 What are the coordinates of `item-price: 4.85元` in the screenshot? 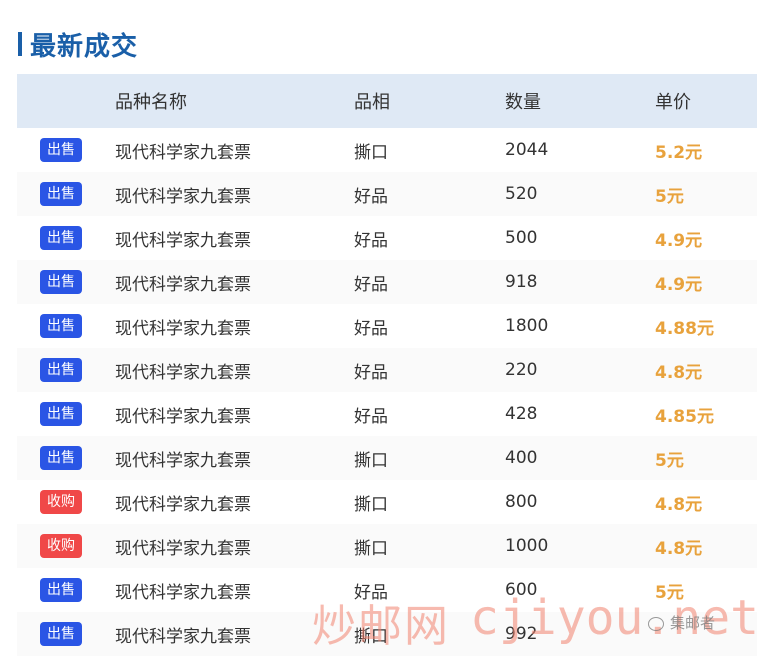 It's located at (684, 416).